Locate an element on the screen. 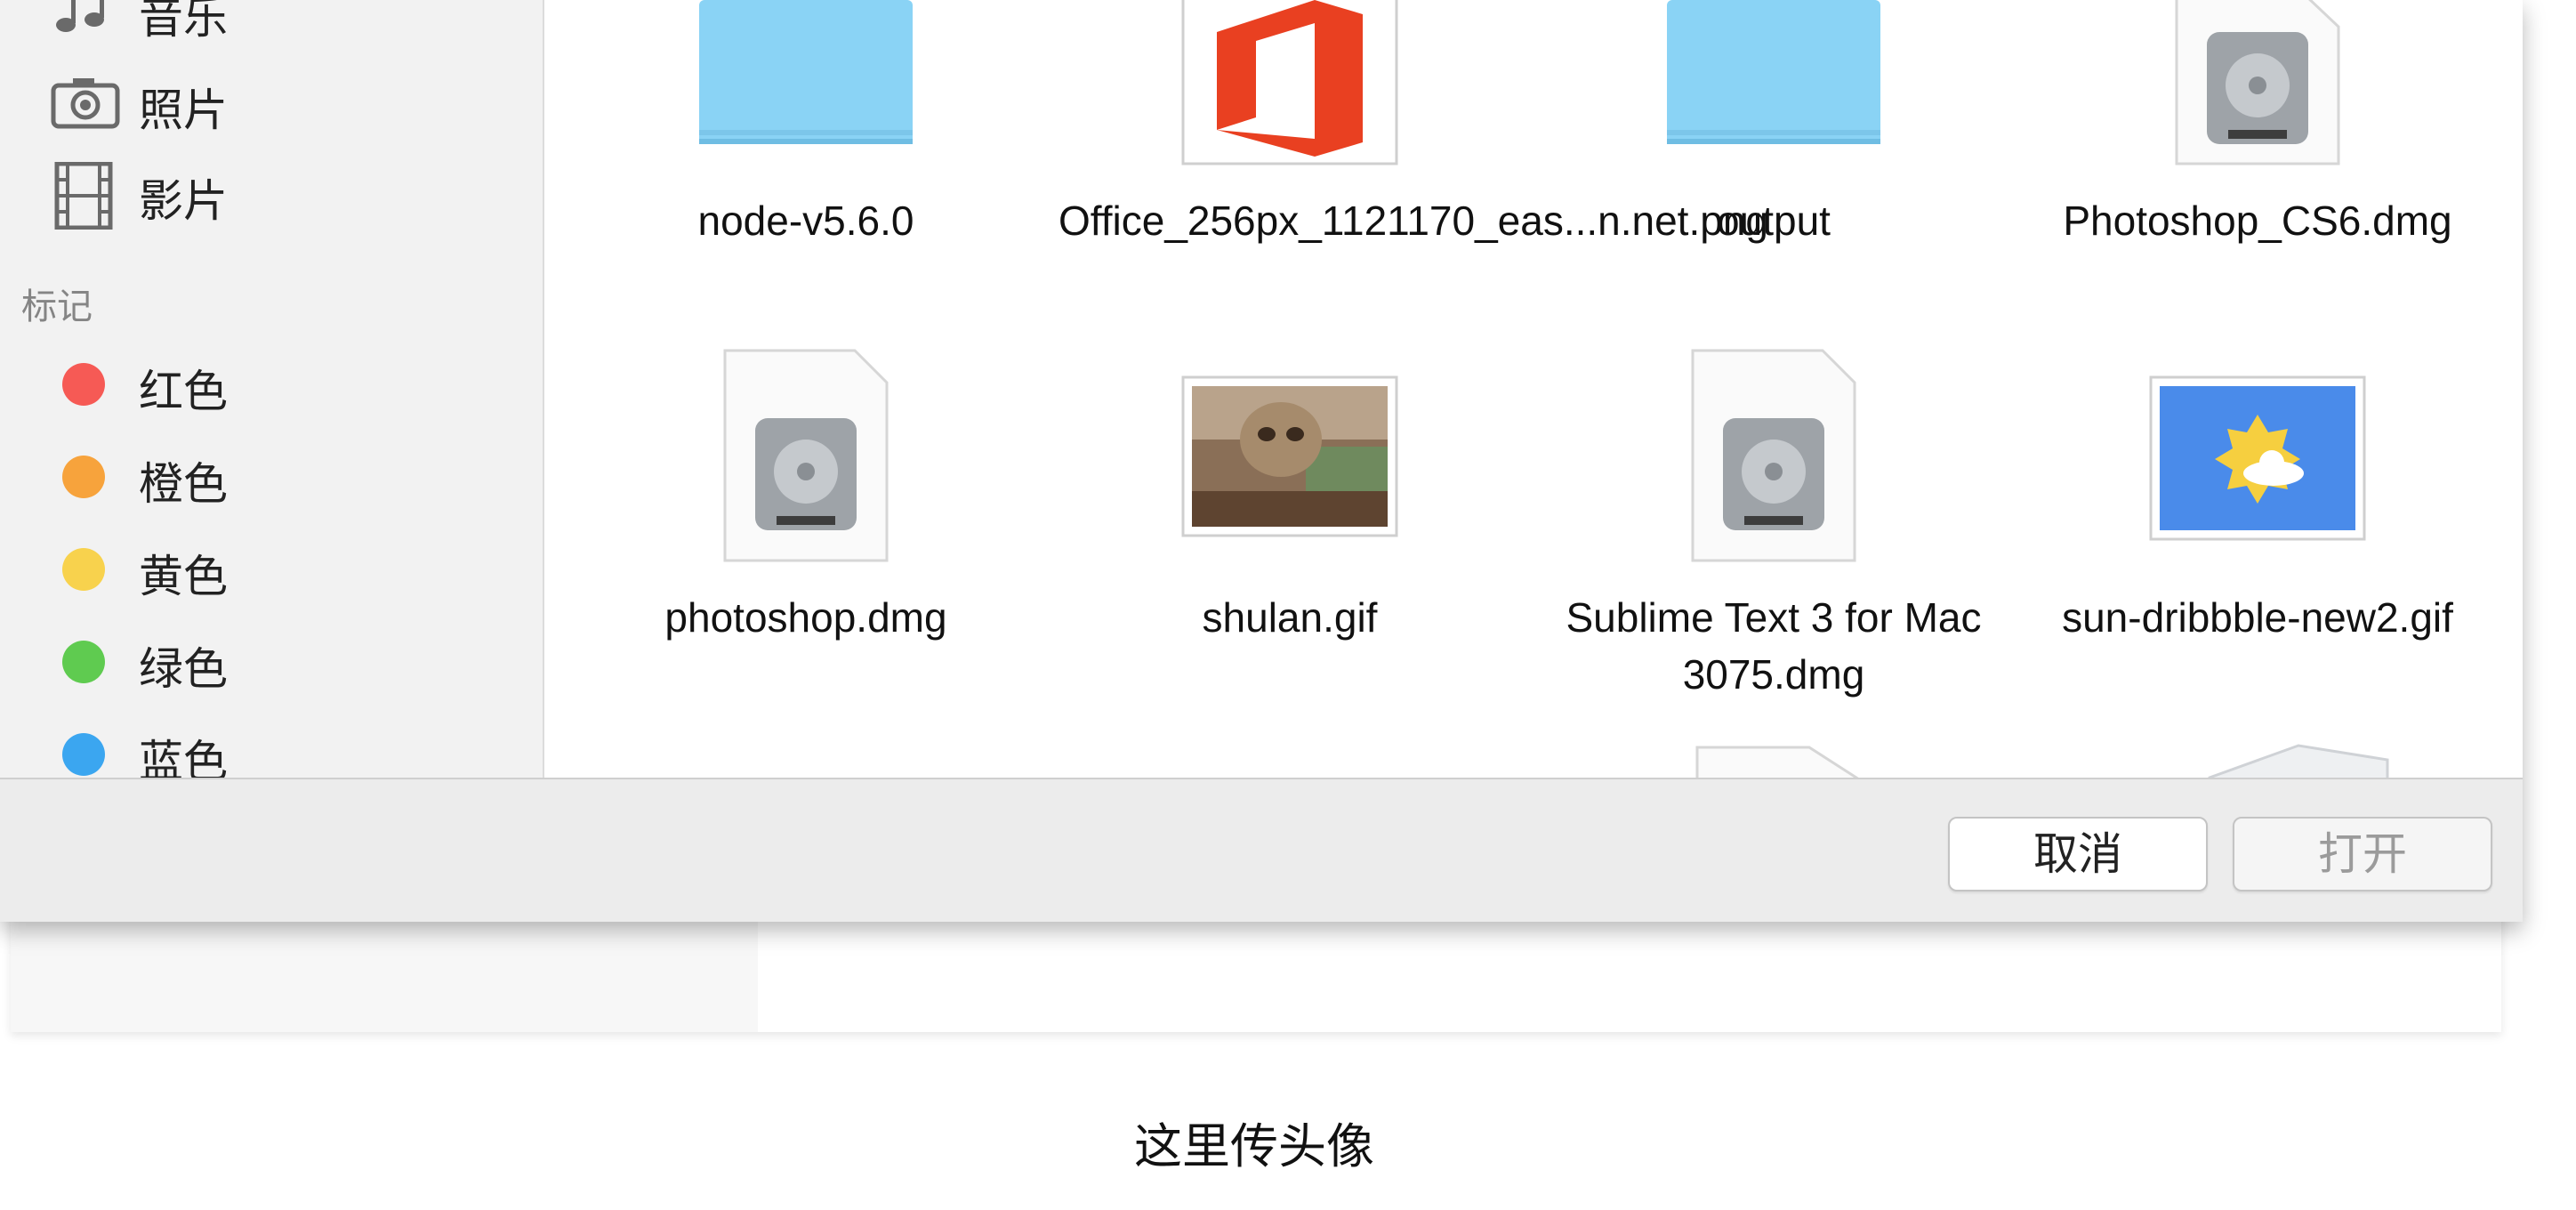 The image size is (2576, 1210). blue-tag-icon is located at coordinates (83, 754).